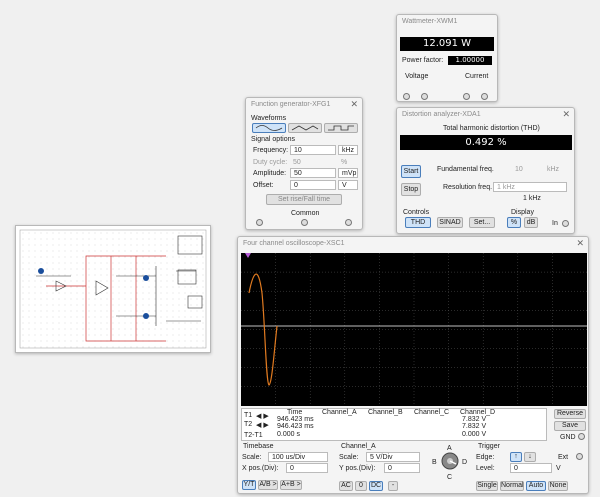  I want to click on triangle-wave-button, so click(305, 128).